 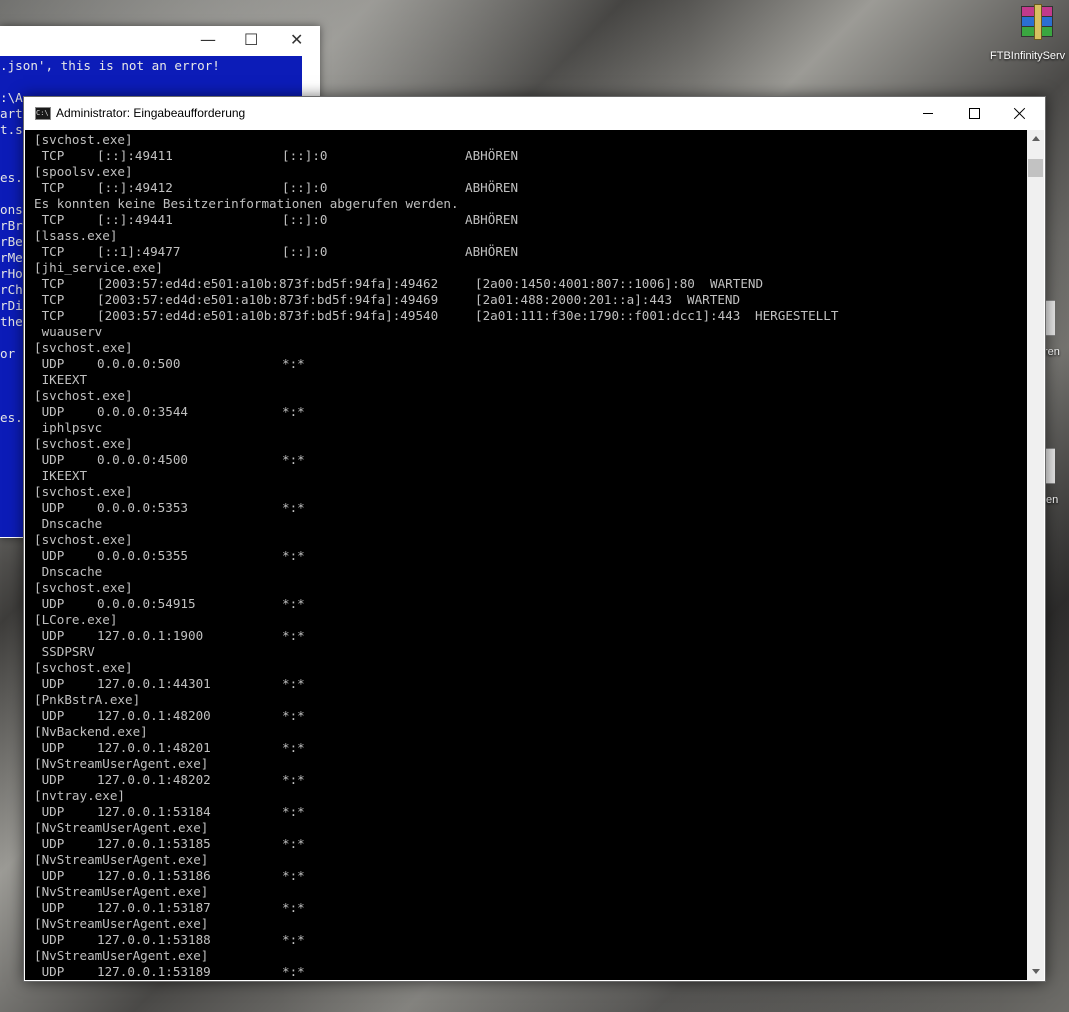 What do you see at coordinates (11, 113) in the screenshot?
I see `console-line: art` at bounding box center [11, 113].